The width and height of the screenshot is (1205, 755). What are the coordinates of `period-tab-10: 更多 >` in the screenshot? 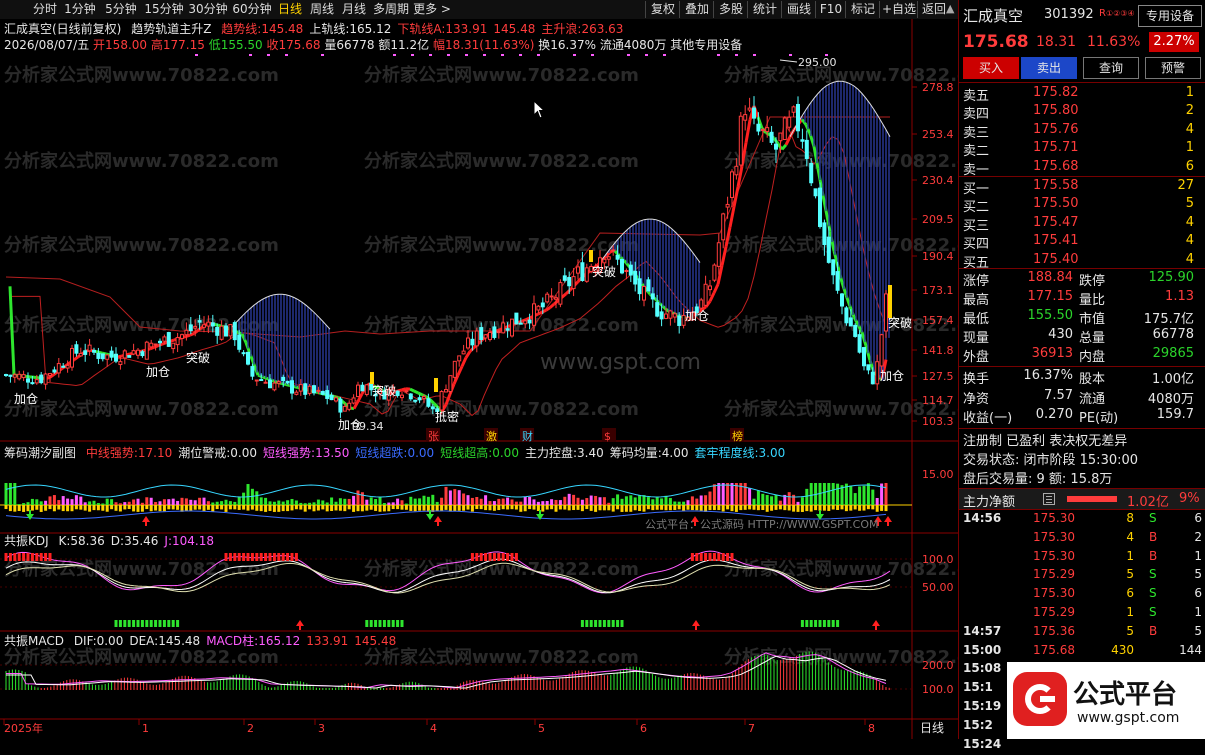 It's located at (432, 9).